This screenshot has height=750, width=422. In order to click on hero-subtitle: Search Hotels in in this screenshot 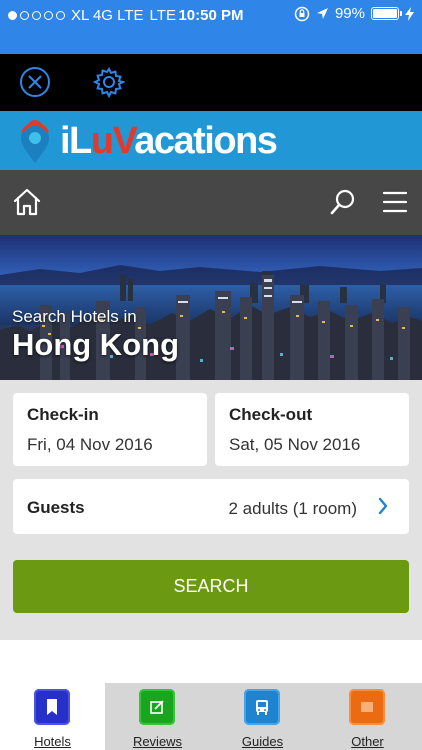, I will do `click(74, 316)`.